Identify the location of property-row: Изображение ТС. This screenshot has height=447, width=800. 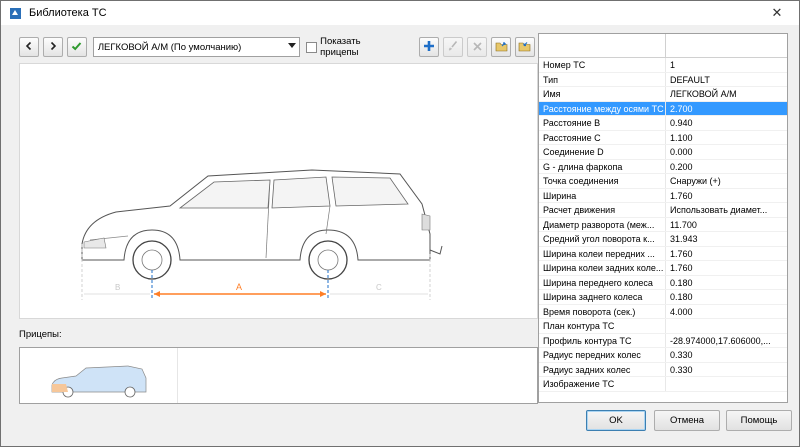
(663, 384).